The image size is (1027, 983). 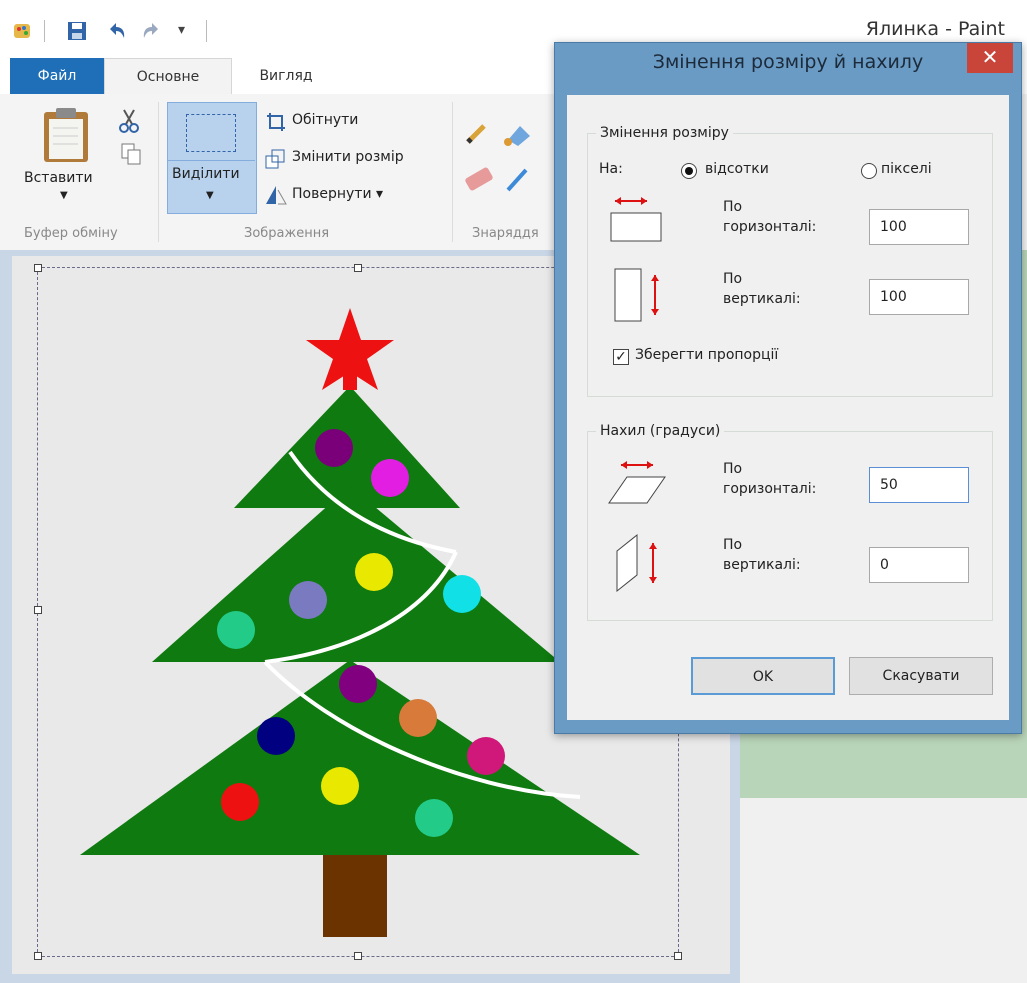 What do you see at coordinates (355, 896) in the screenshot?
I see `tree-trunk` at bounding box center [355, 896].